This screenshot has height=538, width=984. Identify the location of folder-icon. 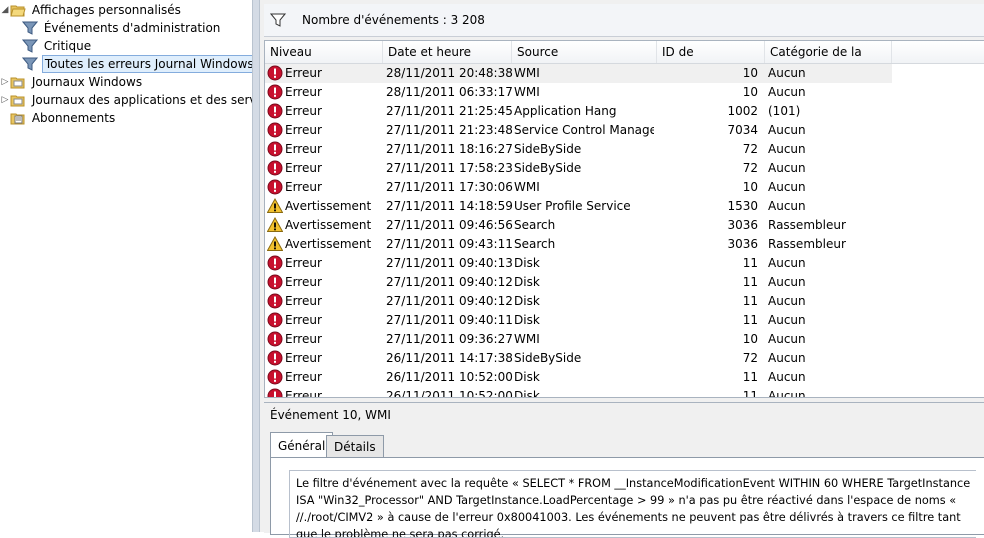
(18, 82).